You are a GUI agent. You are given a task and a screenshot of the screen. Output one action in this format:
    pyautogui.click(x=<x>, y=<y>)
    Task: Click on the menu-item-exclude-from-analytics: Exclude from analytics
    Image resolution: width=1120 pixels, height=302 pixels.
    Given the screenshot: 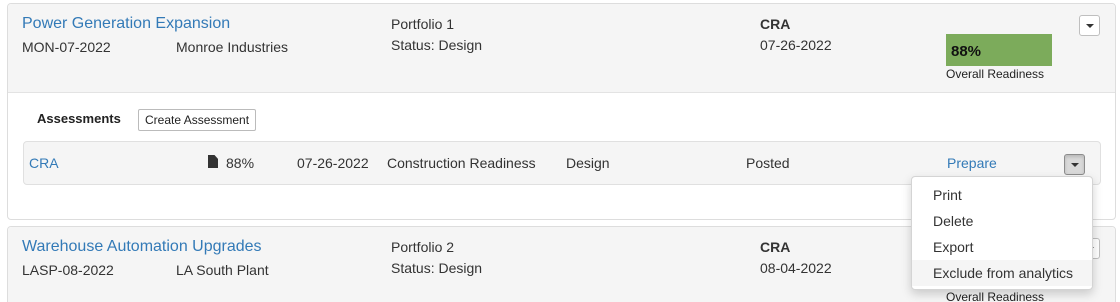 What is the action you would take?
    pyautogui.click(x=1002, y=273)
    